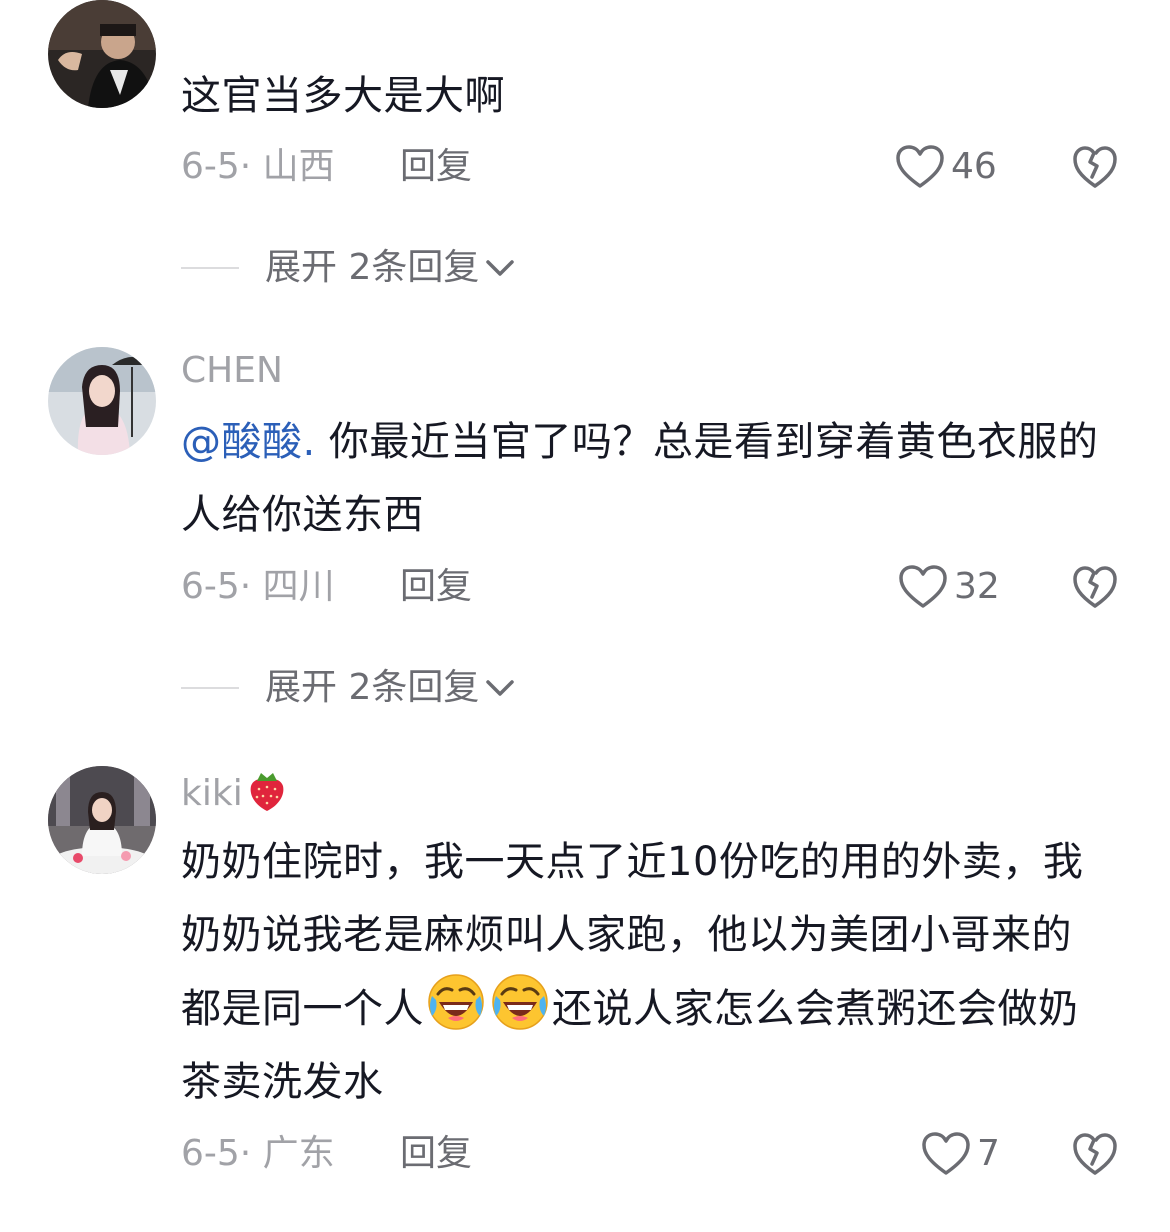 This screenshot has height=1232, width=1170. I want to click on comment-date-location: 6-5· 四川, so click(258, 586).